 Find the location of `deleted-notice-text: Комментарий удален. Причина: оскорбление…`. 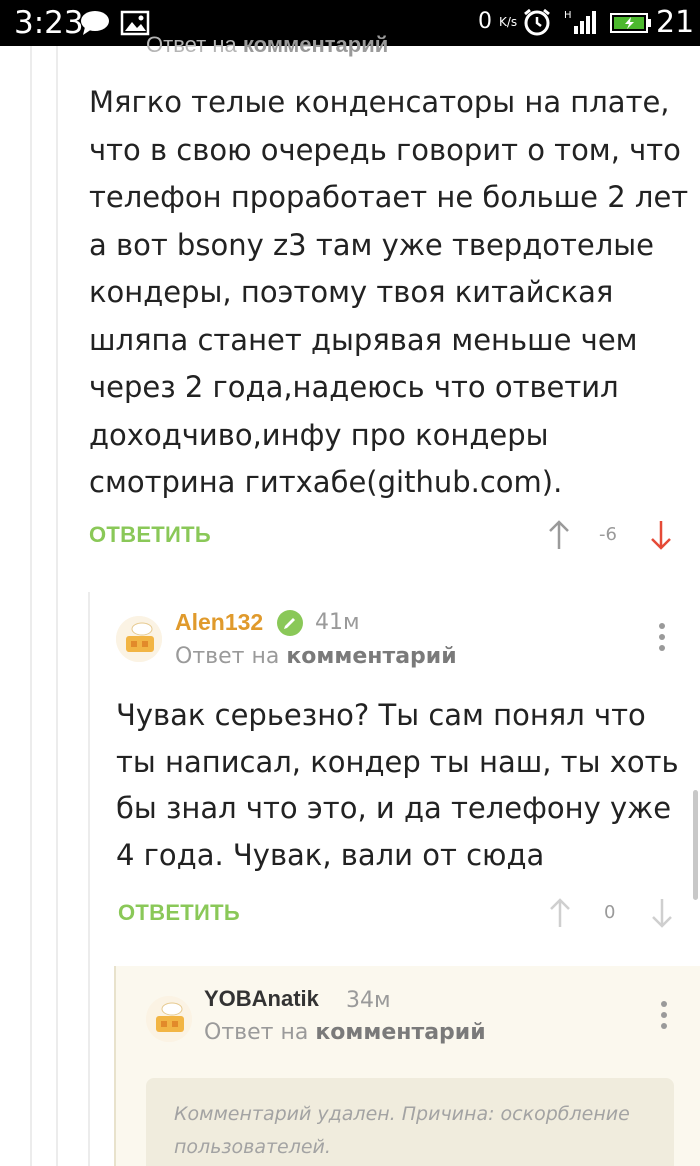

deleted-notice-text: Комментарий удален. Причина: оскорбление… is located at coordinates (402, 1130).